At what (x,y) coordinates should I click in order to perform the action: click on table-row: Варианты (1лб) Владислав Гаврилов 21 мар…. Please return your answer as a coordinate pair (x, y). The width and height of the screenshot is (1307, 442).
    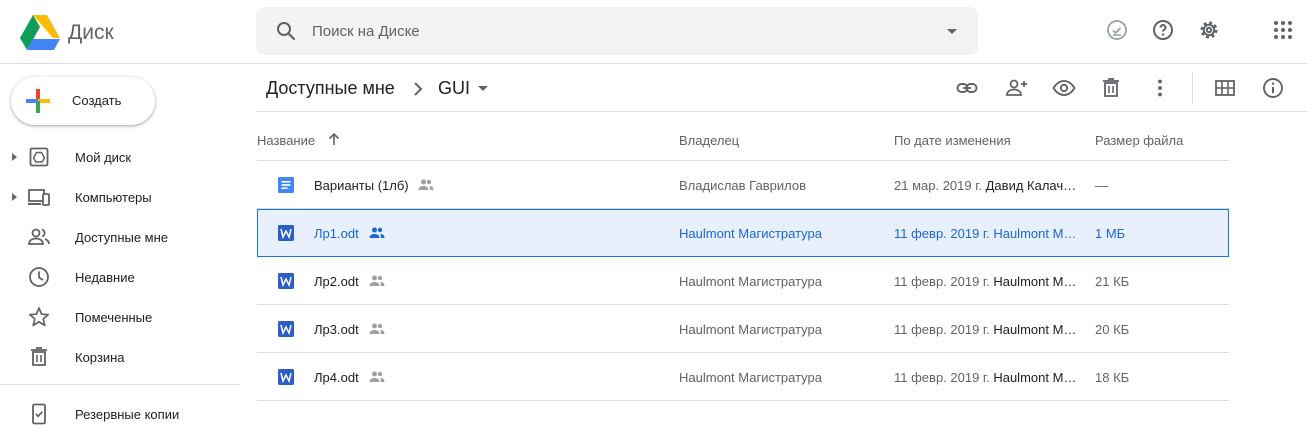
    Looking at the image, I should click on (743, 185).